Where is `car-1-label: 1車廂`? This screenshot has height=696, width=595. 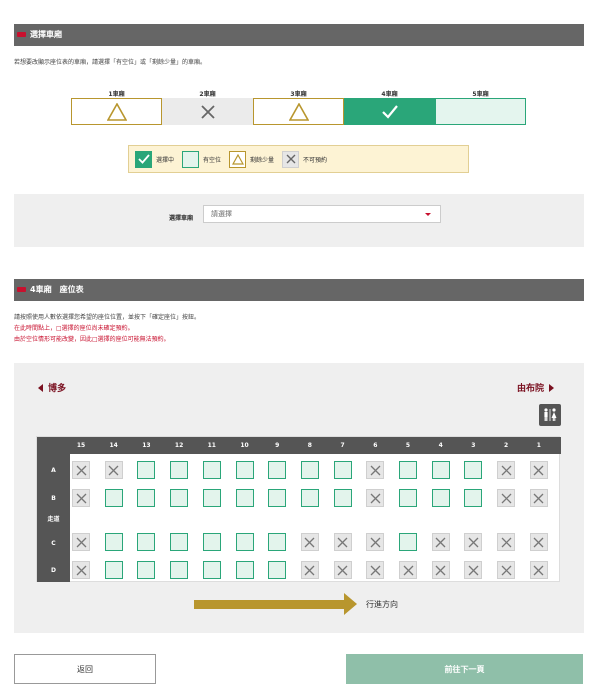
car-1-label: 1車廂 is located at coordinates (116, 94).